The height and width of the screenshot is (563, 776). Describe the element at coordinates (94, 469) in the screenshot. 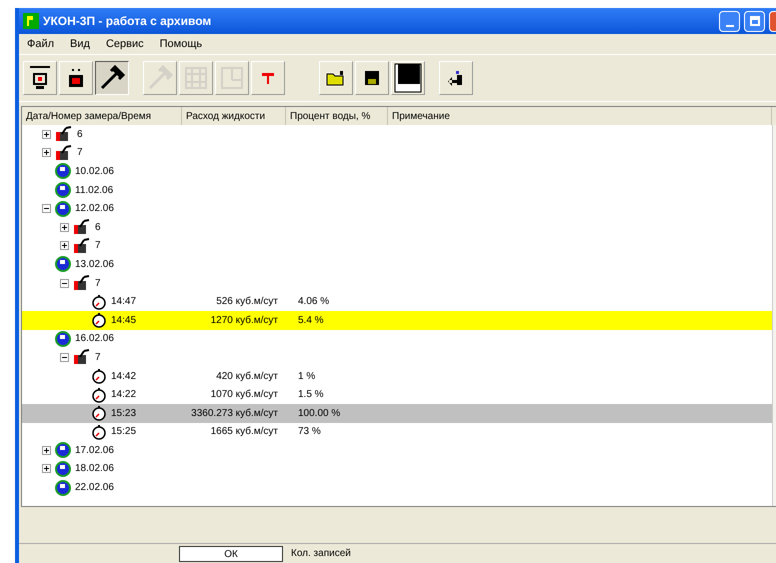

I see `tree-label: 18.02.06` at that location.